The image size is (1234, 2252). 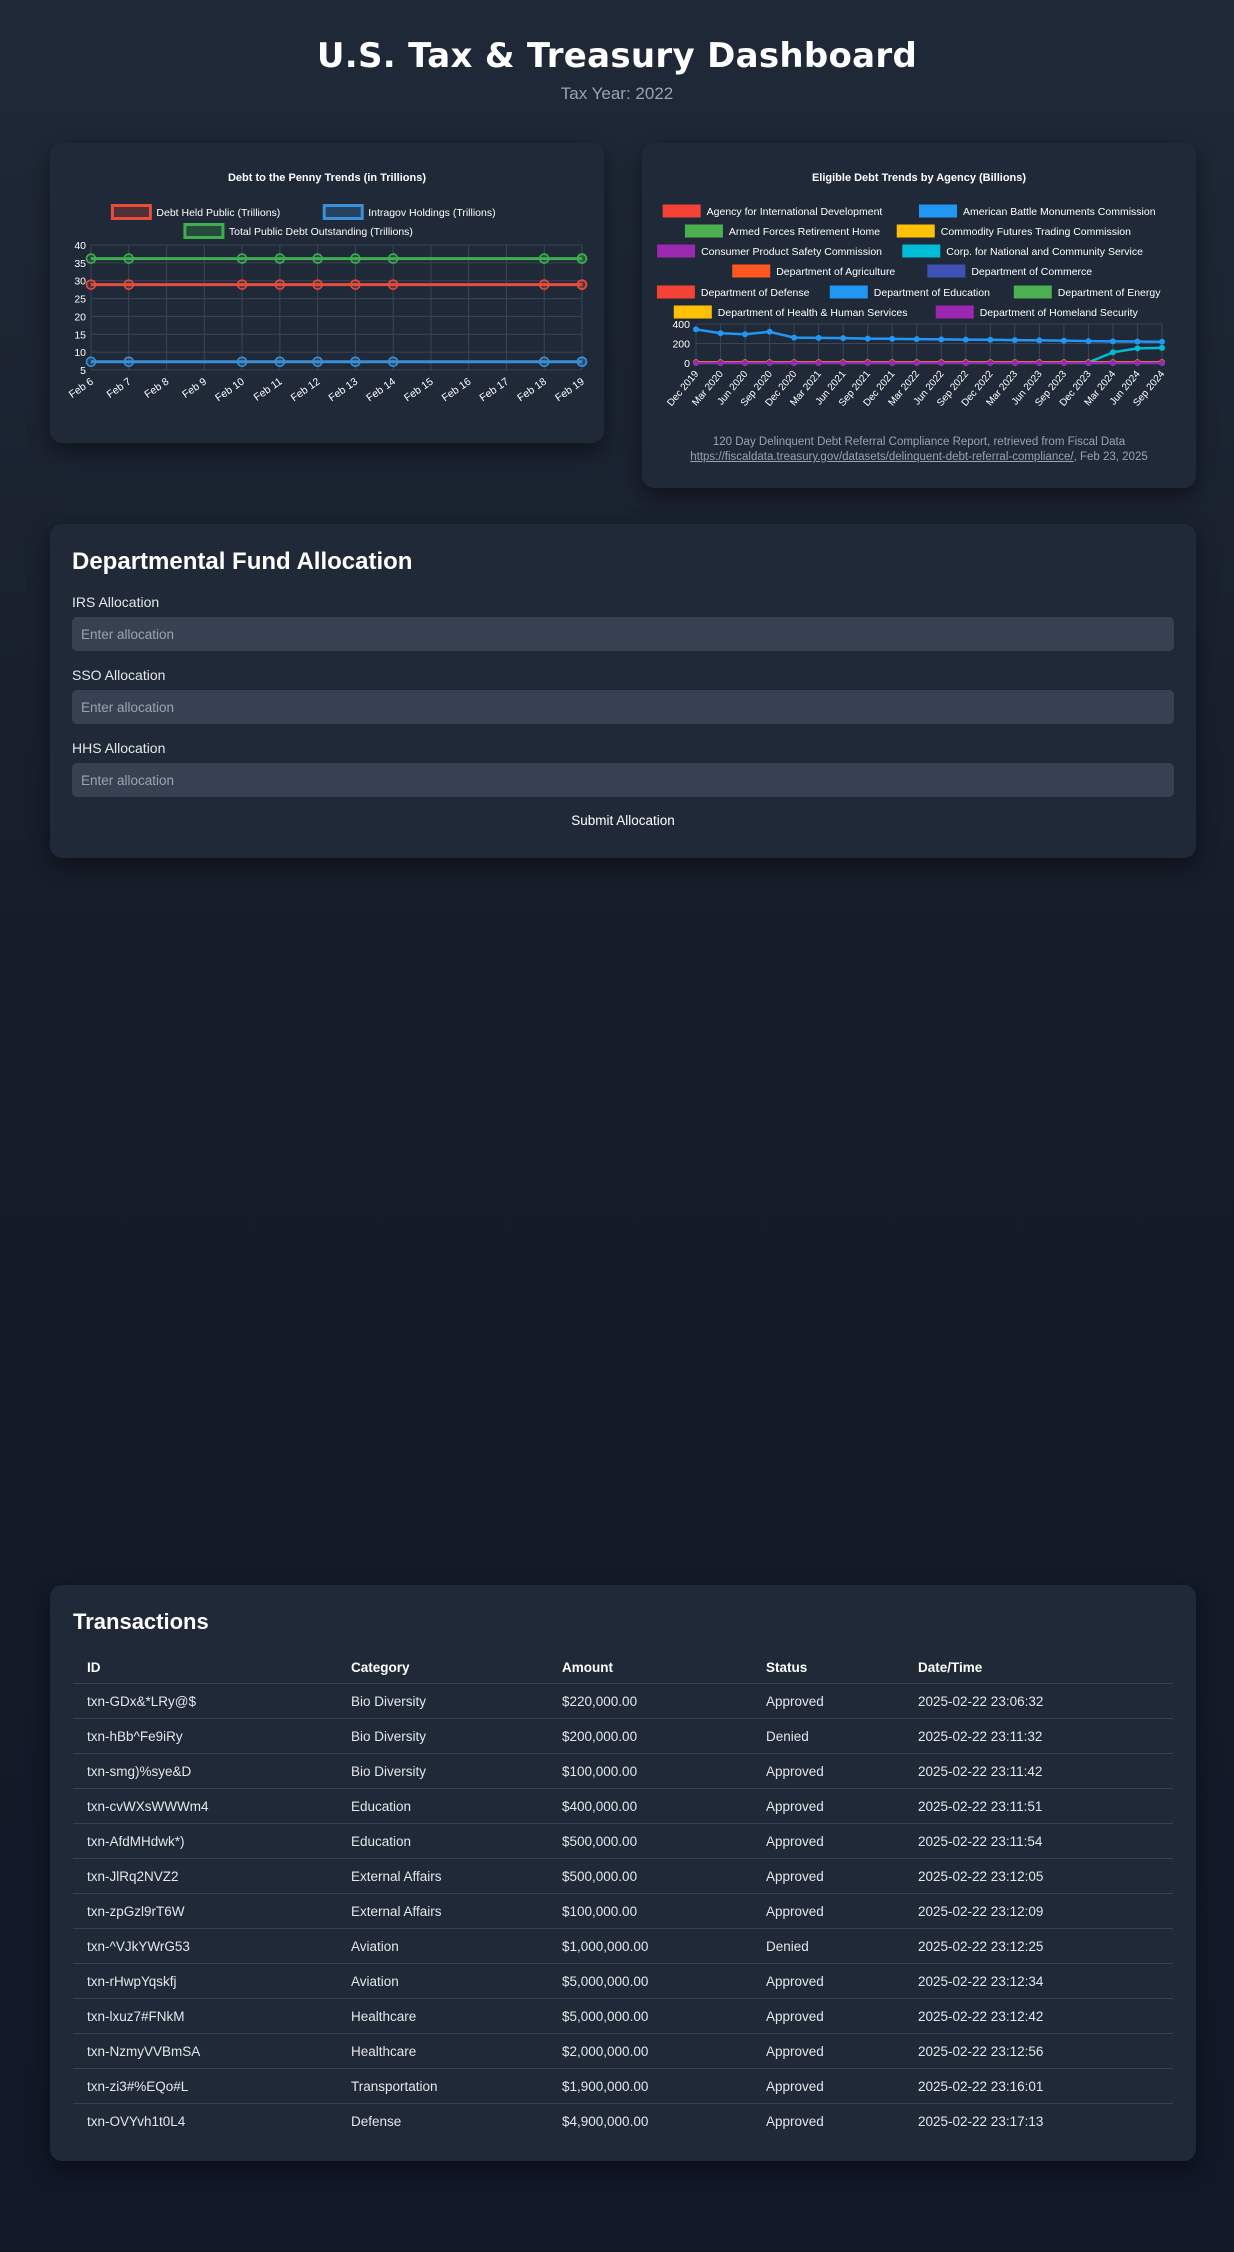 What do you see at coordinates (205, 1736) in the screenshot?
I see `cell-id: txn-hBb^Fe9iRy` at bounding box center [205, 1736].